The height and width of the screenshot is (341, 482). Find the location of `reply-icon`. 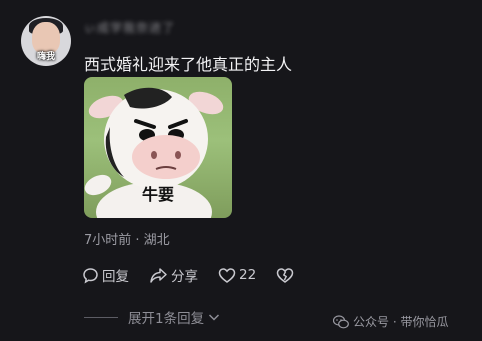

reply-icon is located at coordinates (90, 275).